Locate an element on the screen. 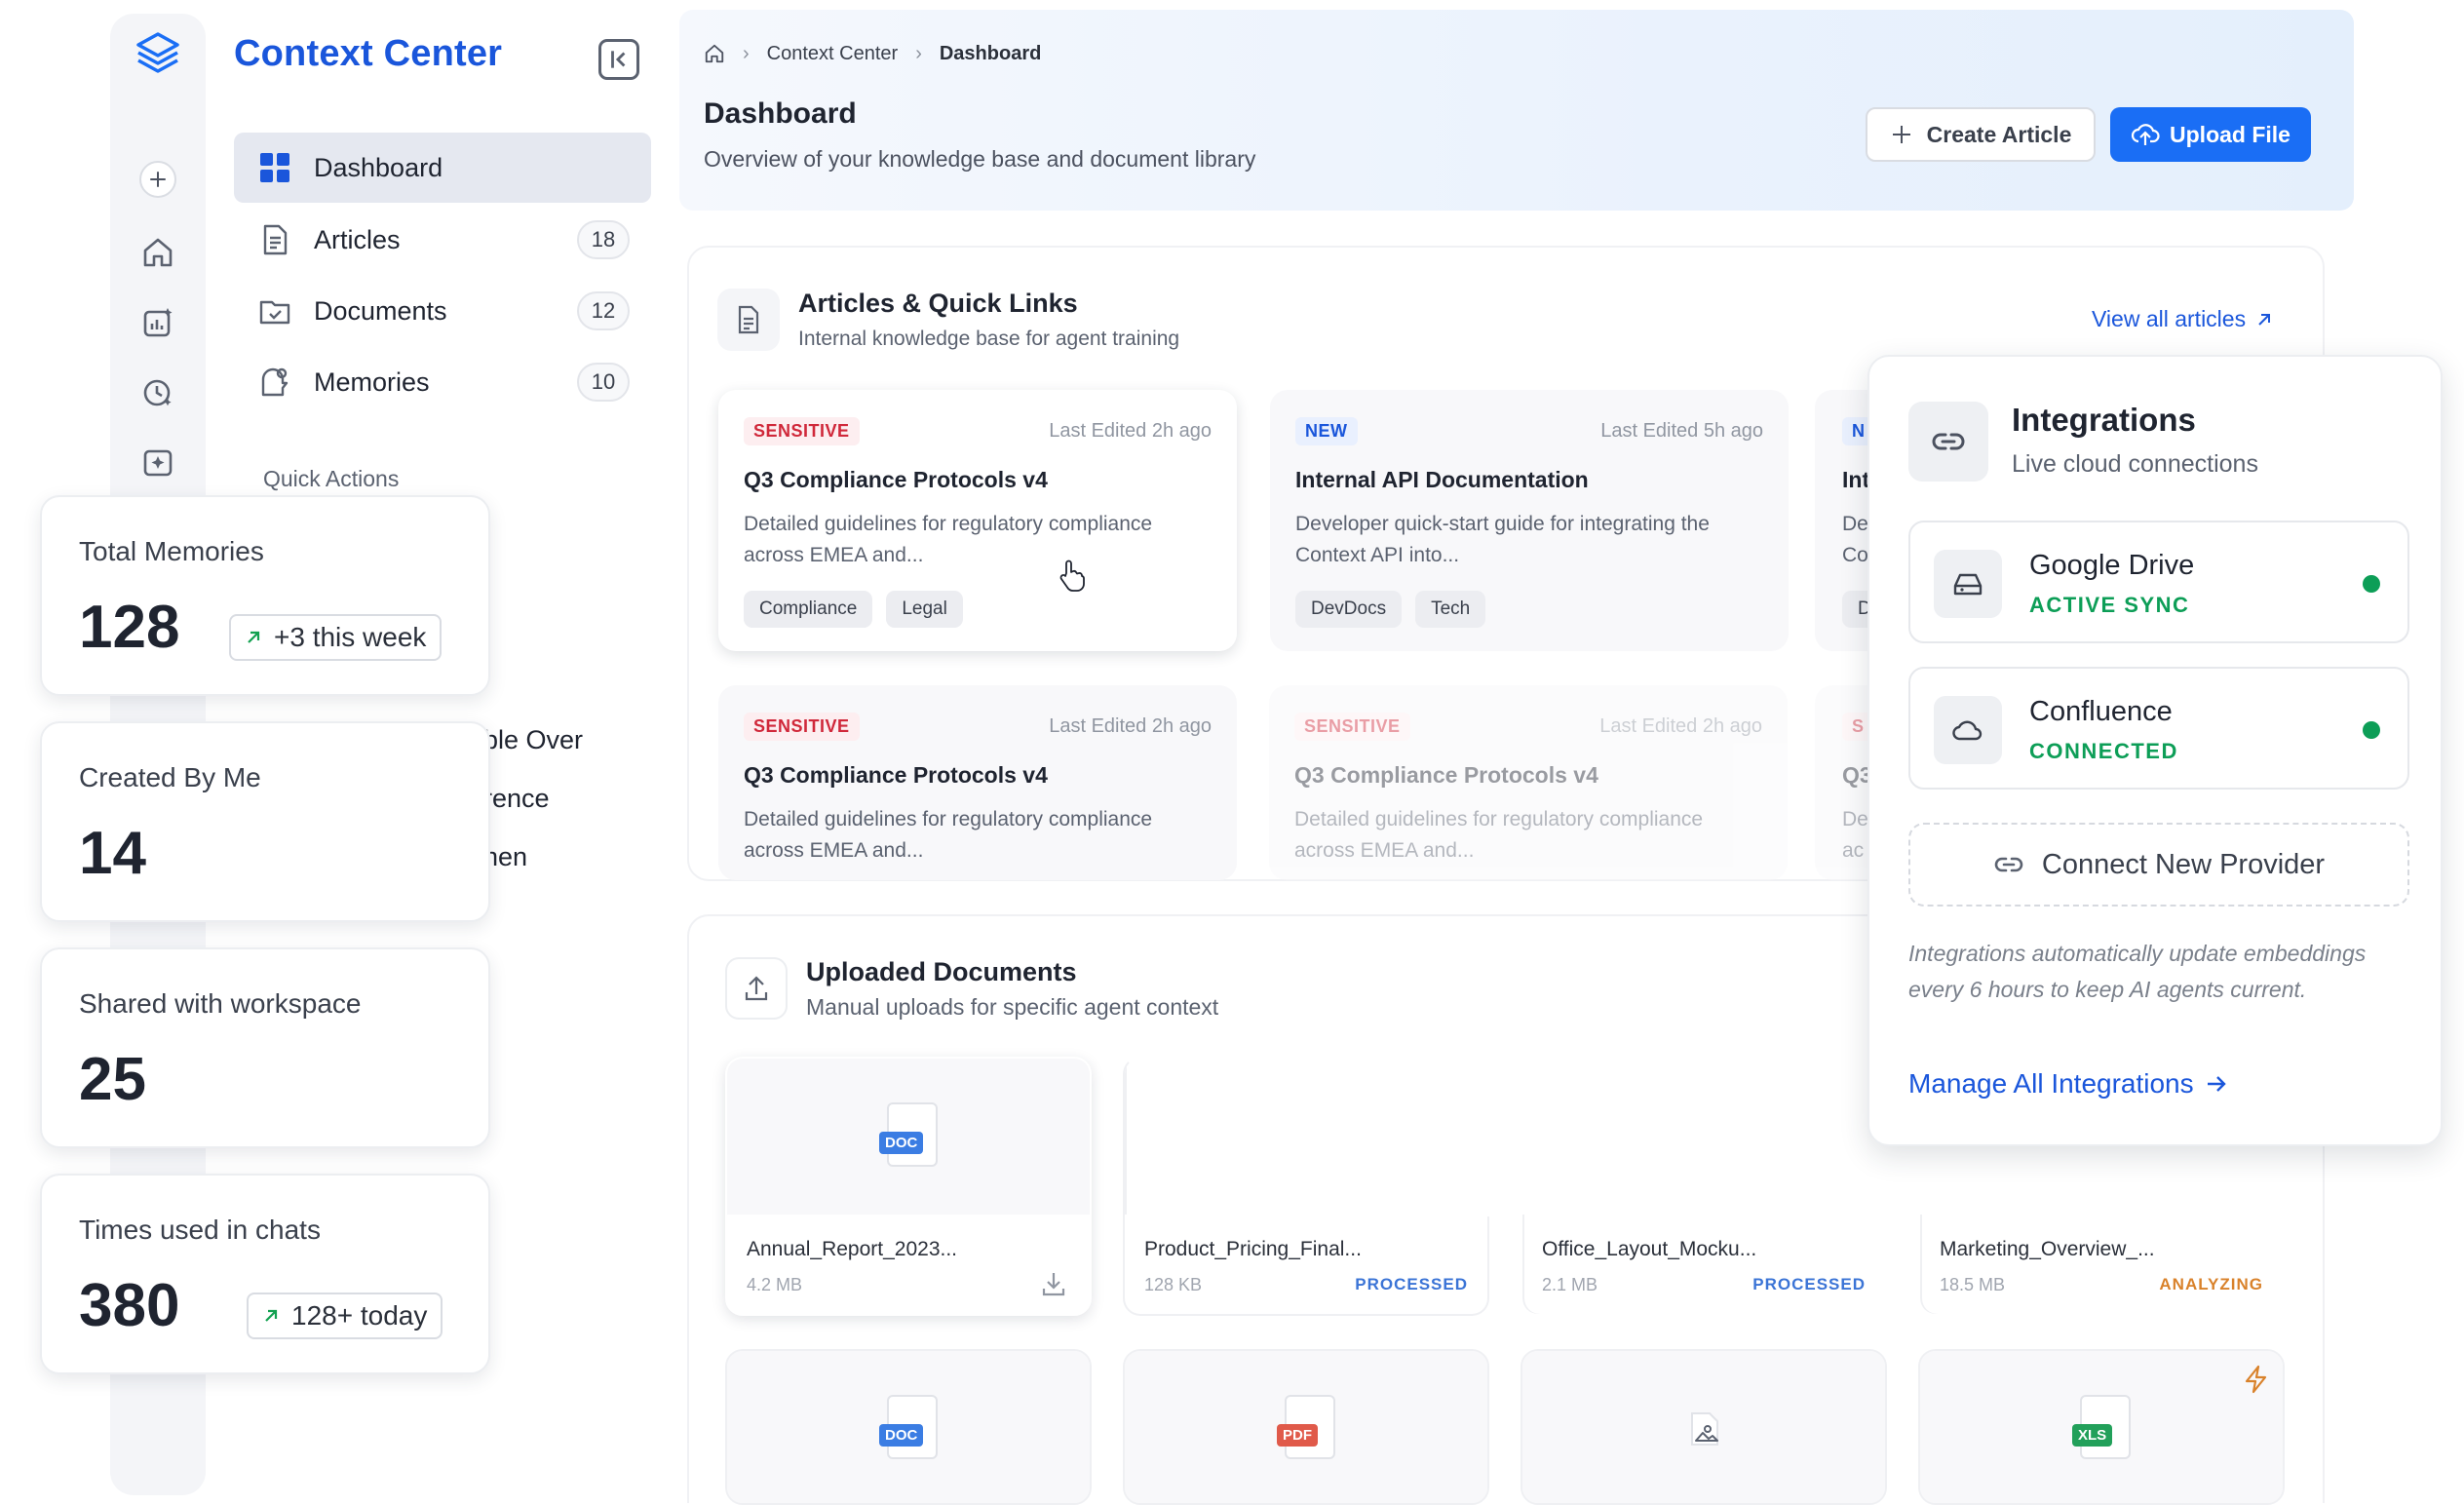 The image size is (2464, 1505). create-article-button: Create Article is located at coordinates (1981, 134).